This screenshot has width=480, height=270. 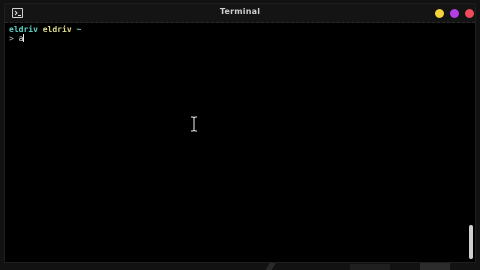 What do you see at coordinates (57, 29) in the screenshot?
I see `prompt-host: eldriv` at bounding box center [57, 29].